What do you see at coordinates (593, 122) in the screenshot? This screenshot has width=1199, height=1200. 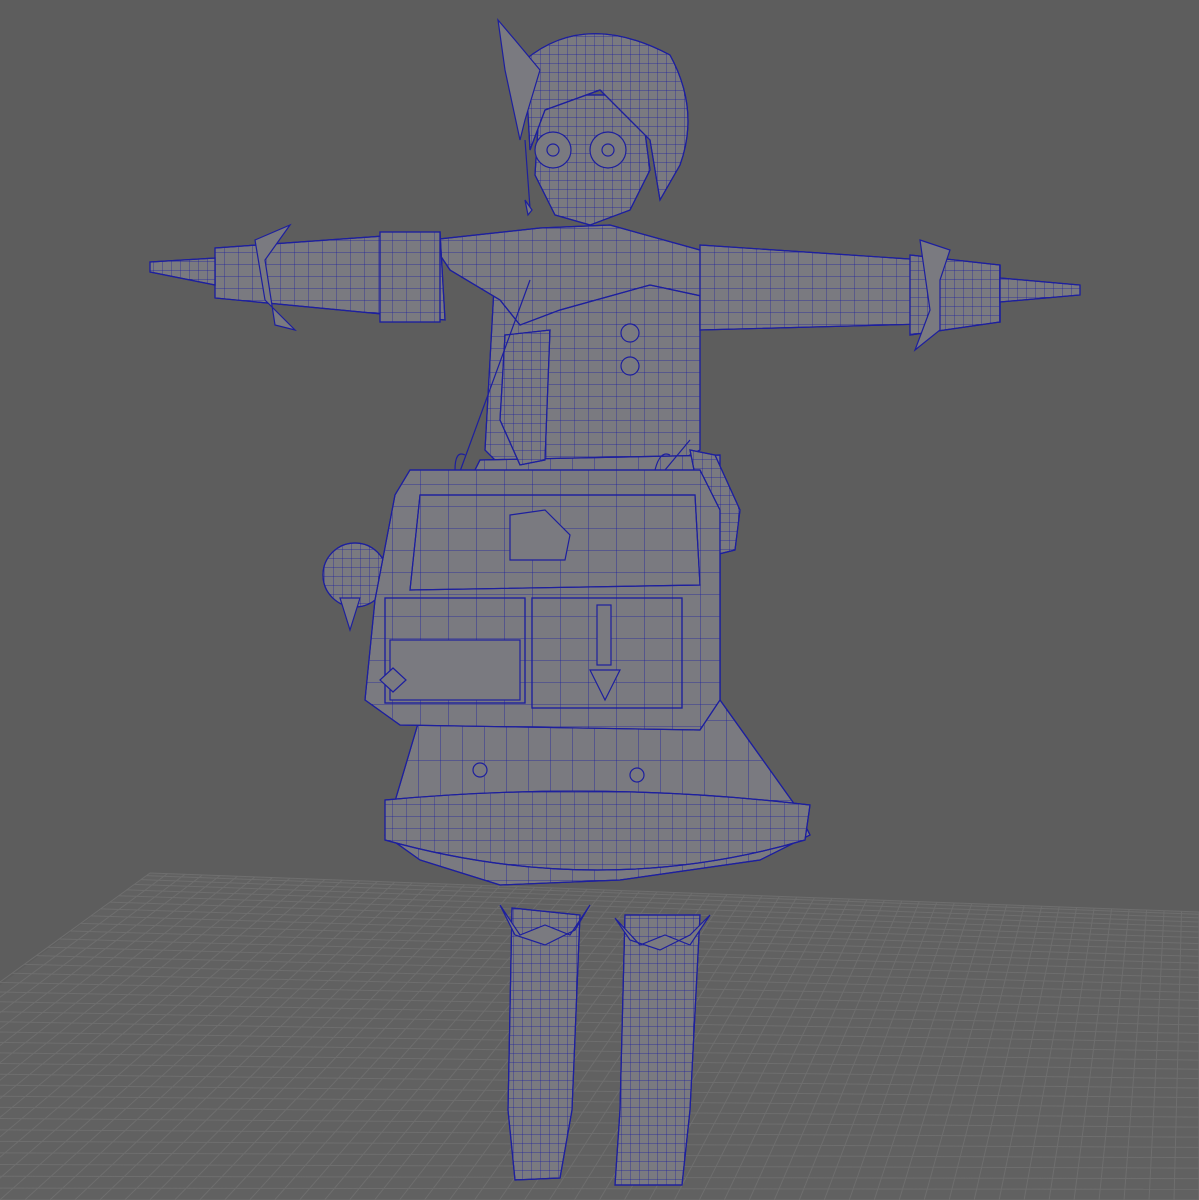 I see `head` at bounding box center [593, 122].